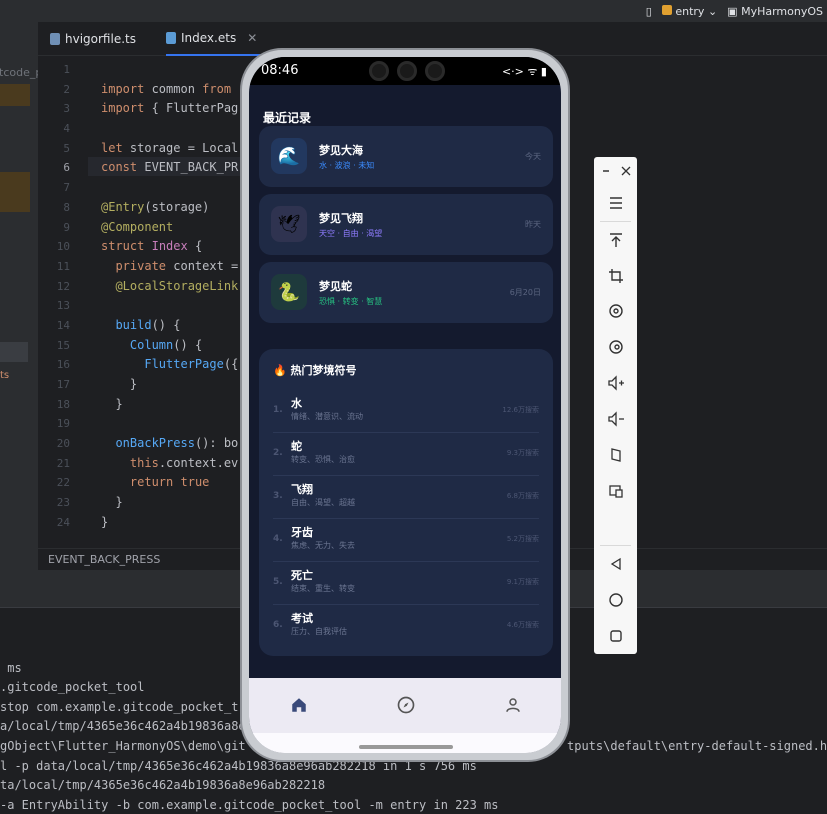  What do you see at coordinates (63, 404) in the screenshot?
I see `line-number: 18` at bounding box center [63, 404].